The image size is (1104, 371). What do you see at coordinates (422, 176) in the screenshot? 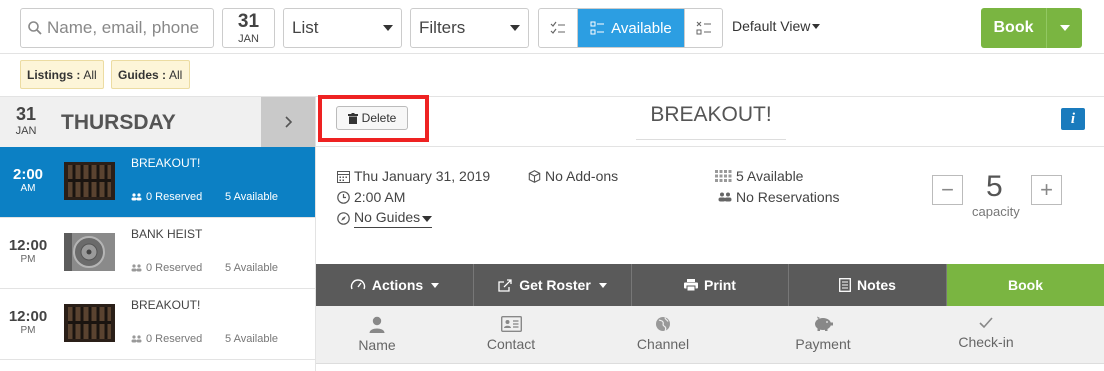
I see `event-date-text: Thu January 31, 2019` at bounding box center [422, 176].